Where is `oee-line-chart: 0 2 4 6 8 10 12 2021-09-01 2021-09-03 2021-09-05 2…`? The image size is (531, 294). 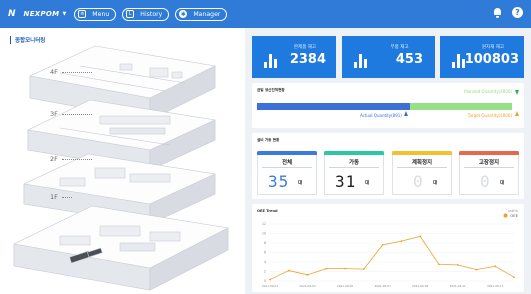 oee-line-chart: 0 2 4 6 8 10 12 2021-09-01 2021-09-03 2021-09-05 2… is located at coordinates (388, 255).